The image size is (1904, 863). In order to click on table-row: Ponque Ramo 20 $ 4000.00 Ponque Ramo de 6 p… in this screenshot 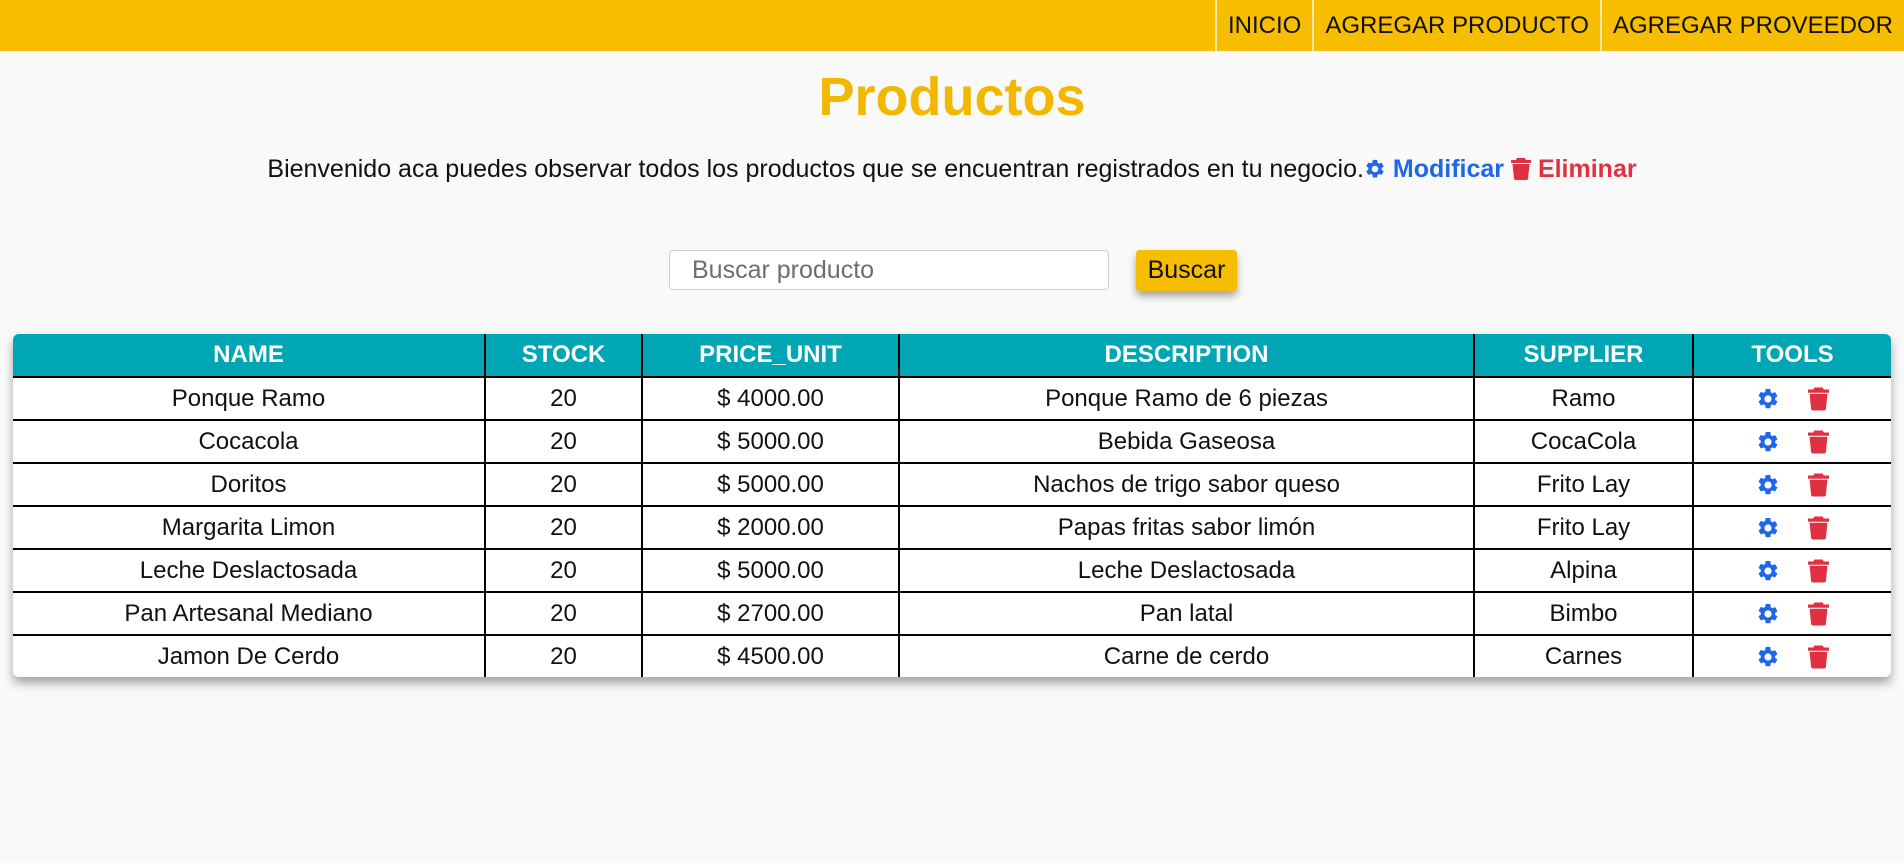, I will do `click(952, 398)`.